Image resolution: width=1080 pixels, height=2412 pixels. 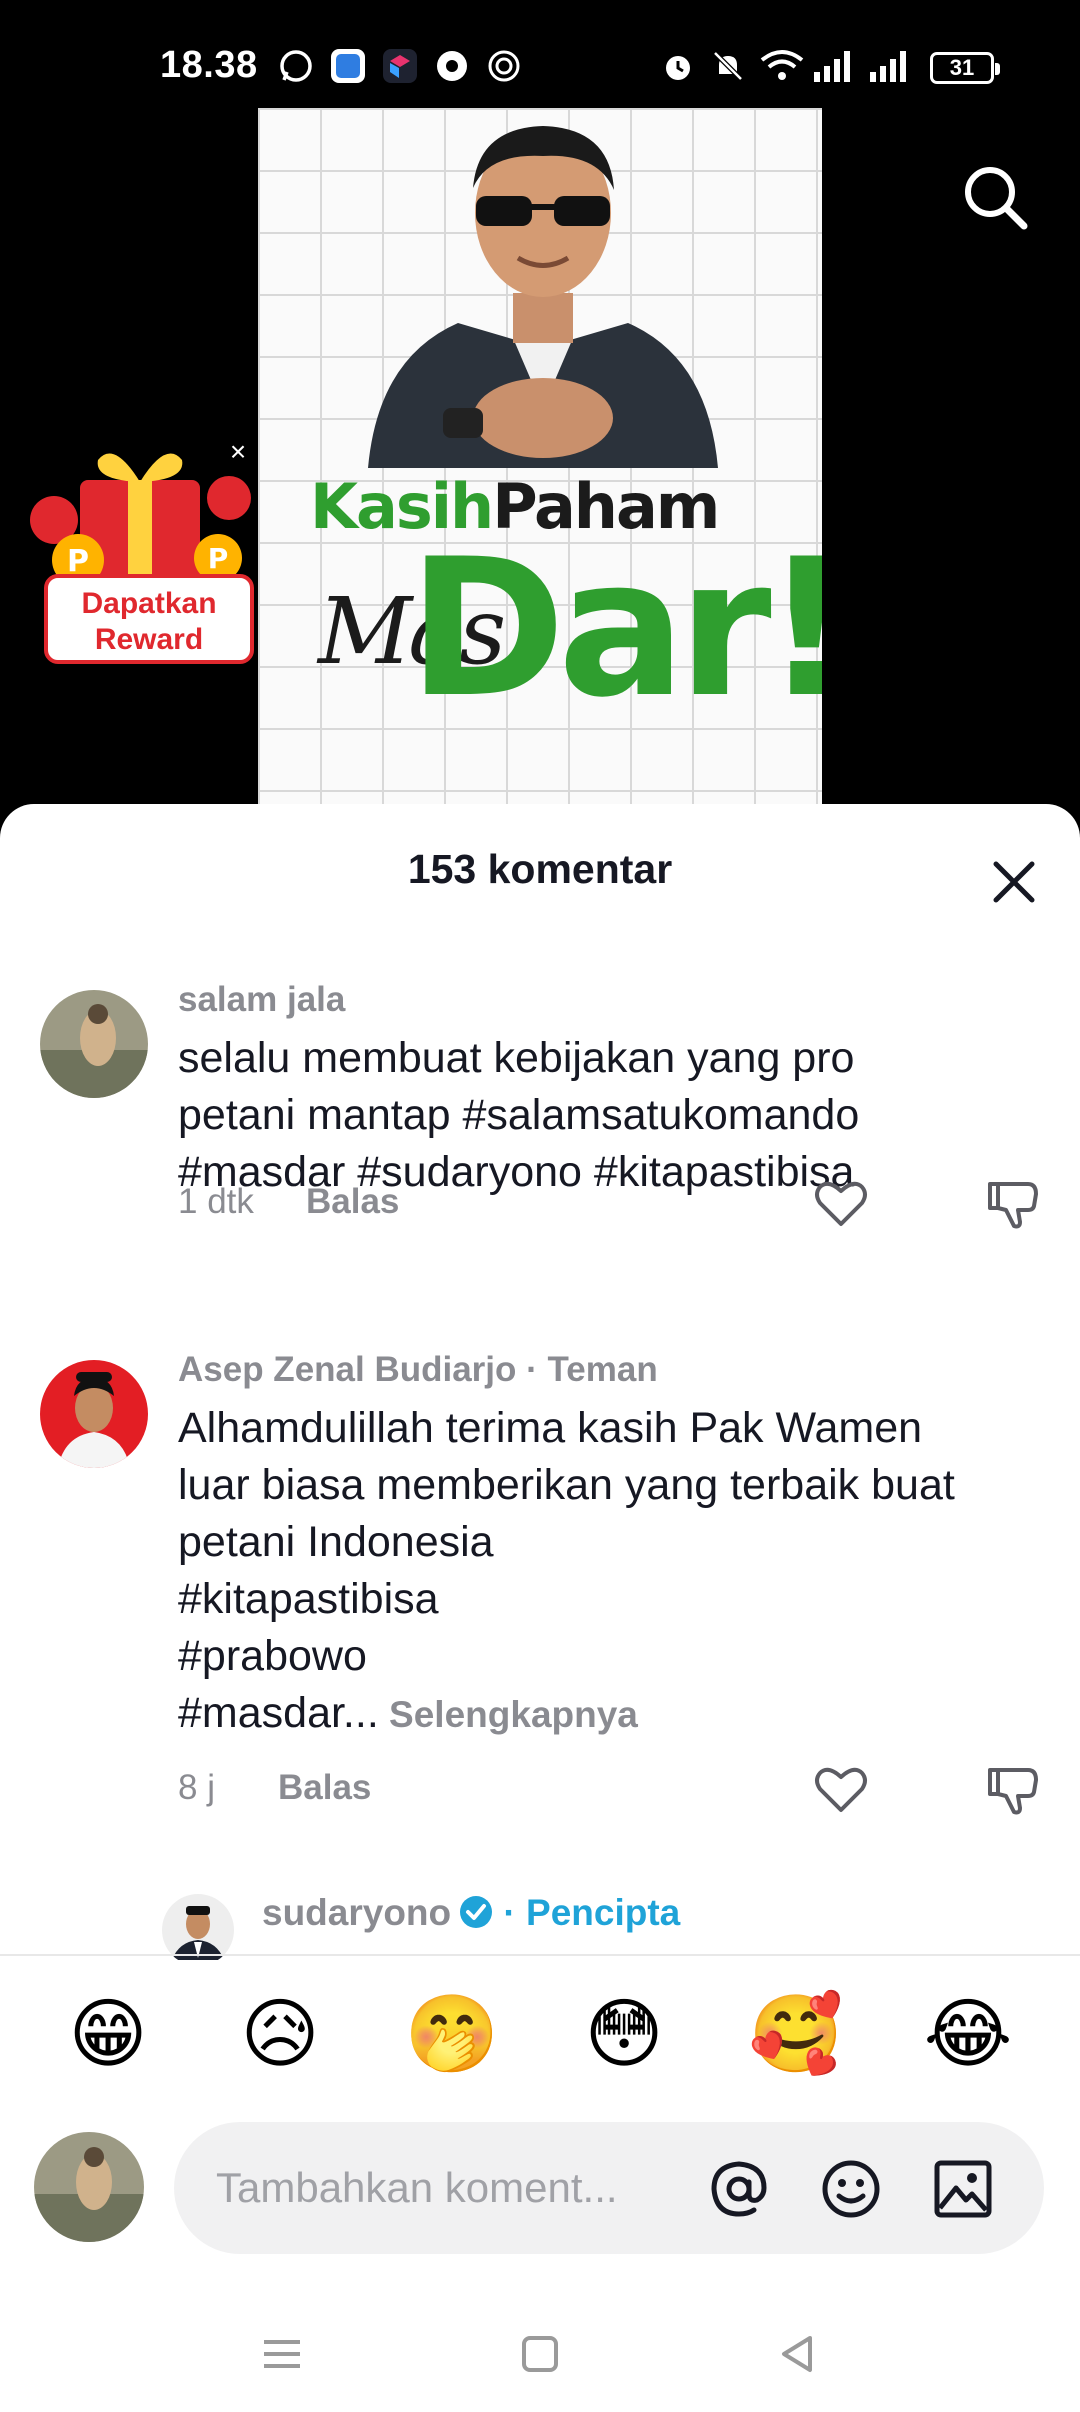 What do you see at coordinates (1014, 882) in the screenshot?
I see `close-icon` at bounding box center [1014, 882].